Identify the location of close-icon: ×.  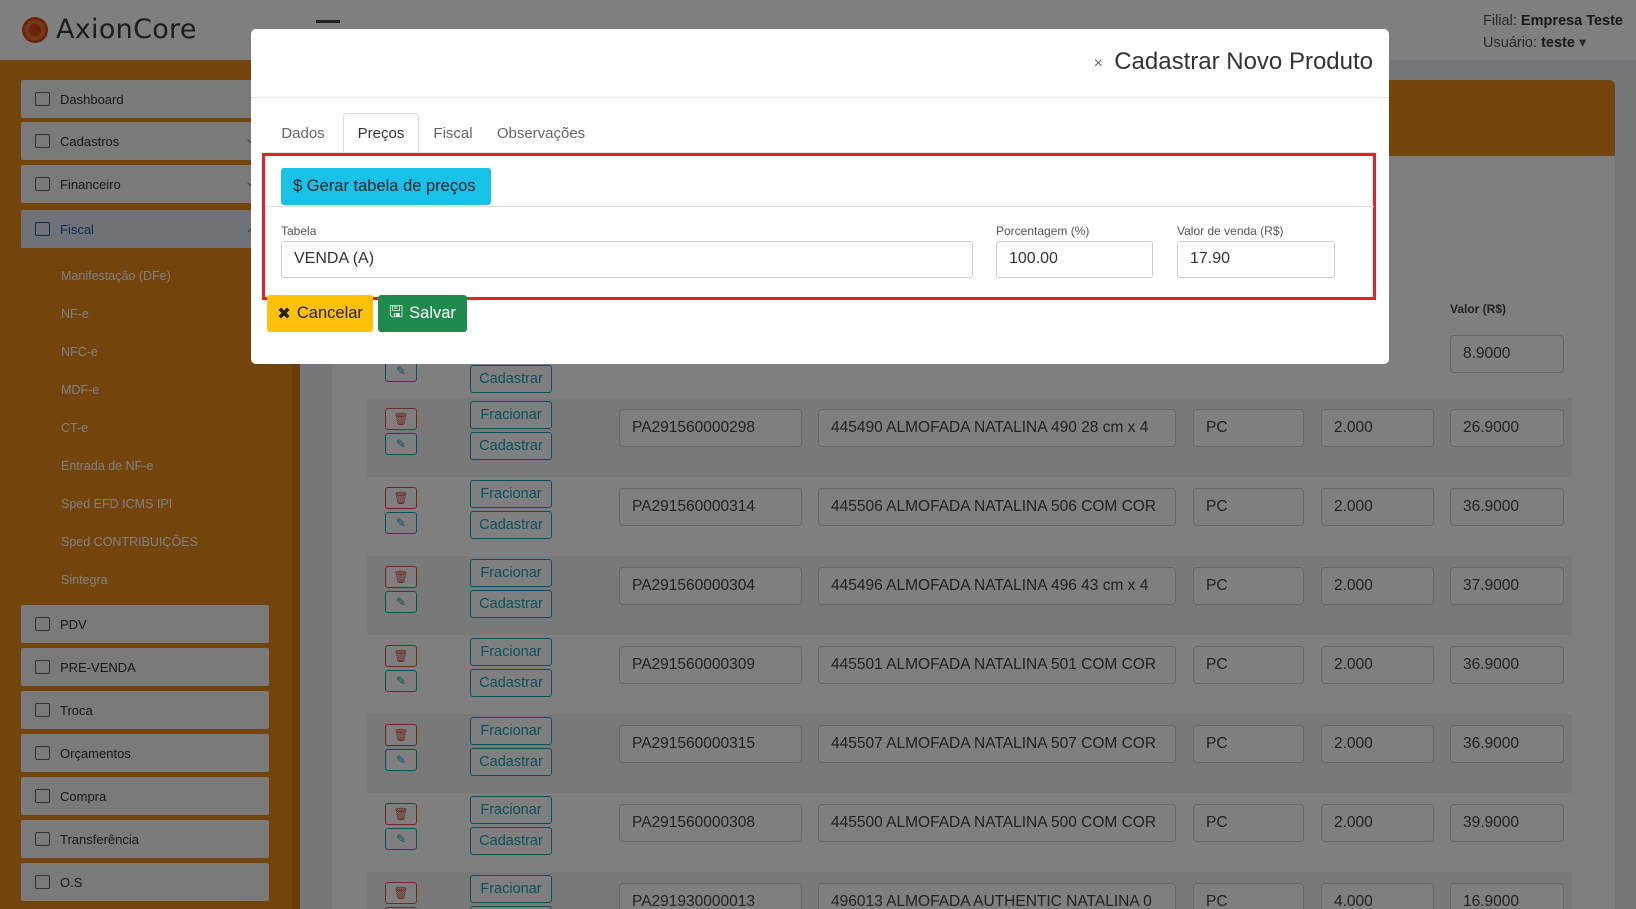
(1098, 64).